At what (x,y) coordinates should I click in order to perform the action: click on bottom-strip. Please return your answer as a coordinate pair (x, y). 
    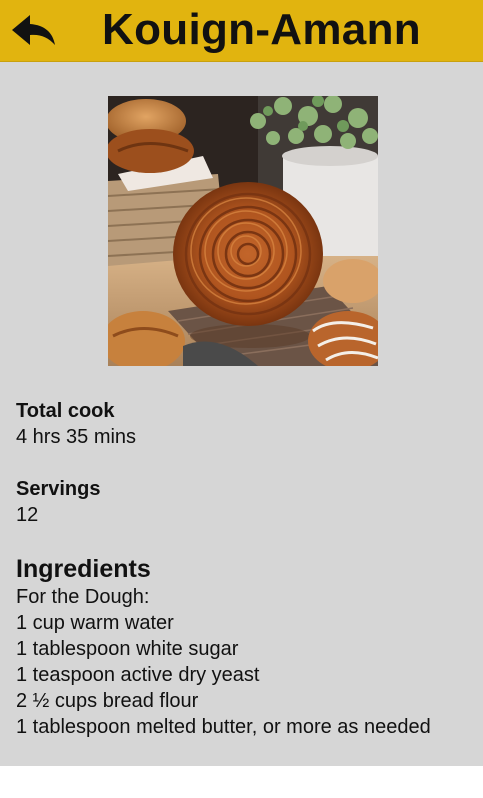
    Looking at the image, I should click on (241, 782).